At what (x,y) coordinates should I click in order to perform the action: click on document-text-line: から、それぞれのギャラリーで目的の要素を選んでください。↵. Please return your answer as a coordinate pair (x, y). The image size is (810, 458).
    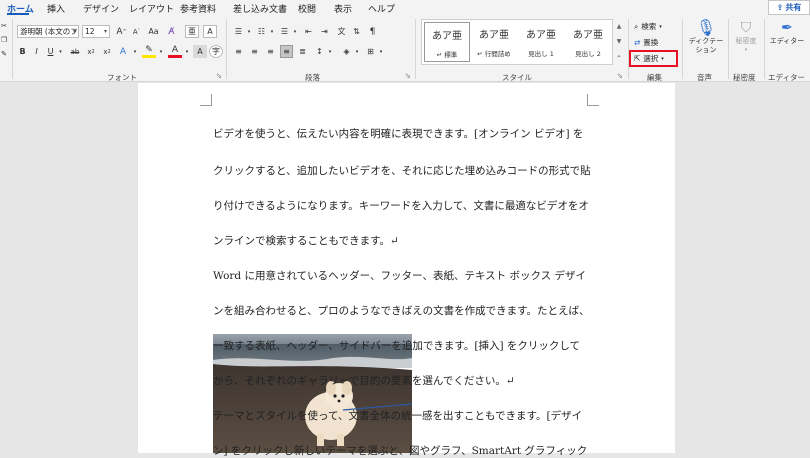
    Looking at the image, I should click on (400, 380).